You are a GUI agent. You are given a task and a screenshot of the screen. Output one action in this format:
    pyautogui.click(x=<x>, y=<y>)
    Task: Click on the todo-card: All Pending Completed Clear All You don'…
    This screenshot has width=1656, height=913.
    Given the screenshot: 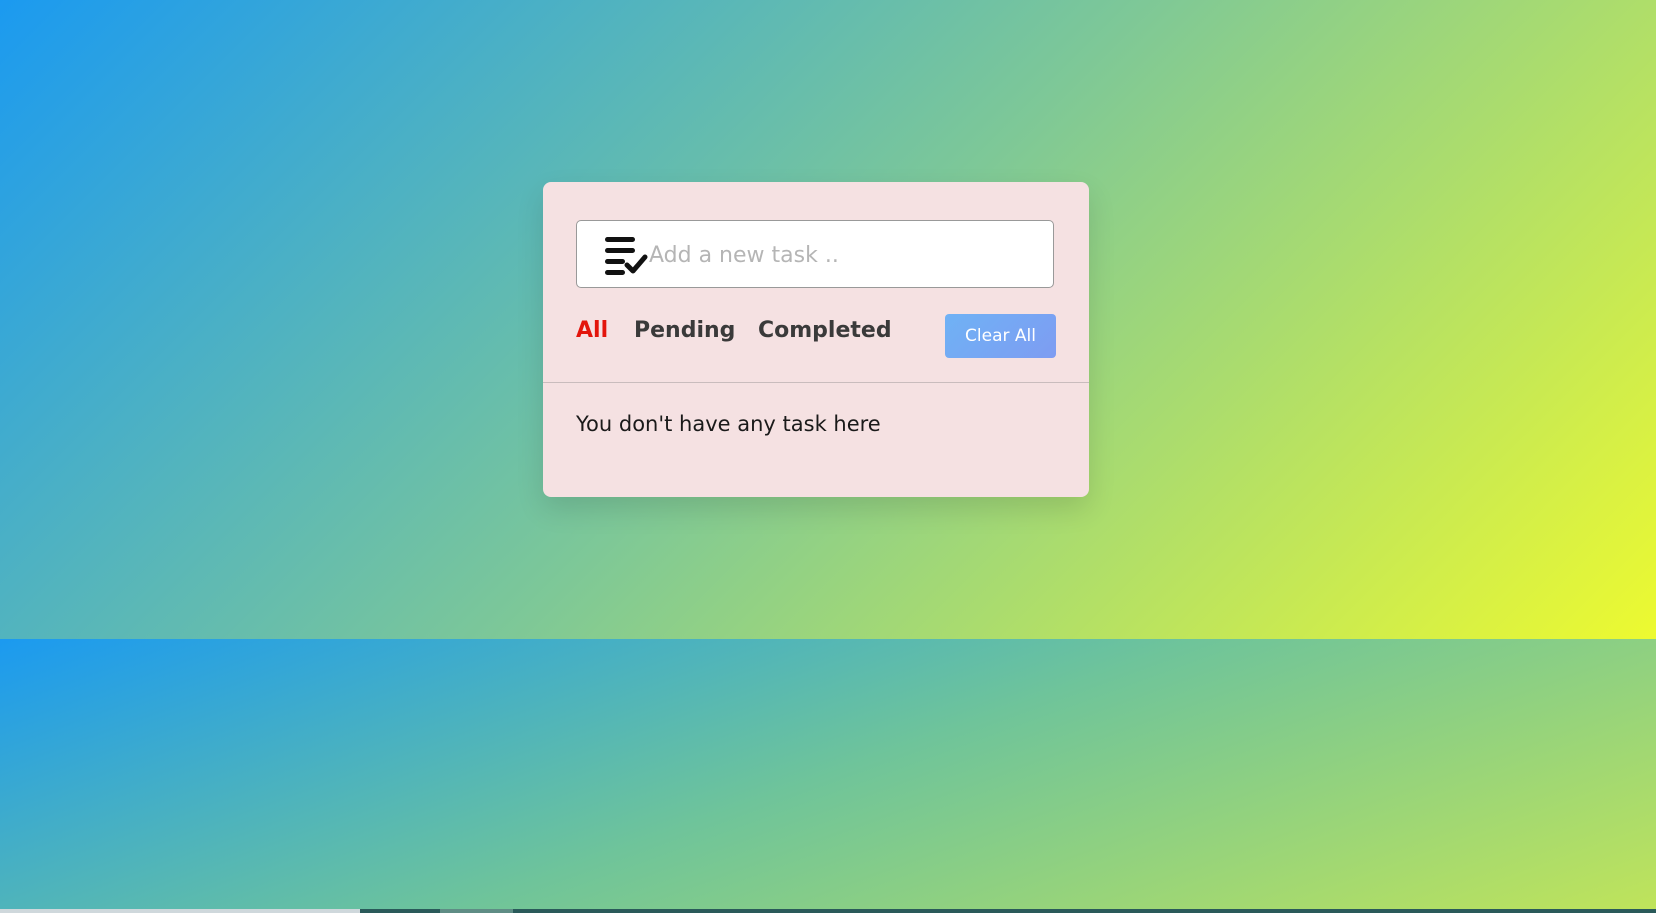 What is the action you would take?
    pyautogui.click(x=816, y=339)
    